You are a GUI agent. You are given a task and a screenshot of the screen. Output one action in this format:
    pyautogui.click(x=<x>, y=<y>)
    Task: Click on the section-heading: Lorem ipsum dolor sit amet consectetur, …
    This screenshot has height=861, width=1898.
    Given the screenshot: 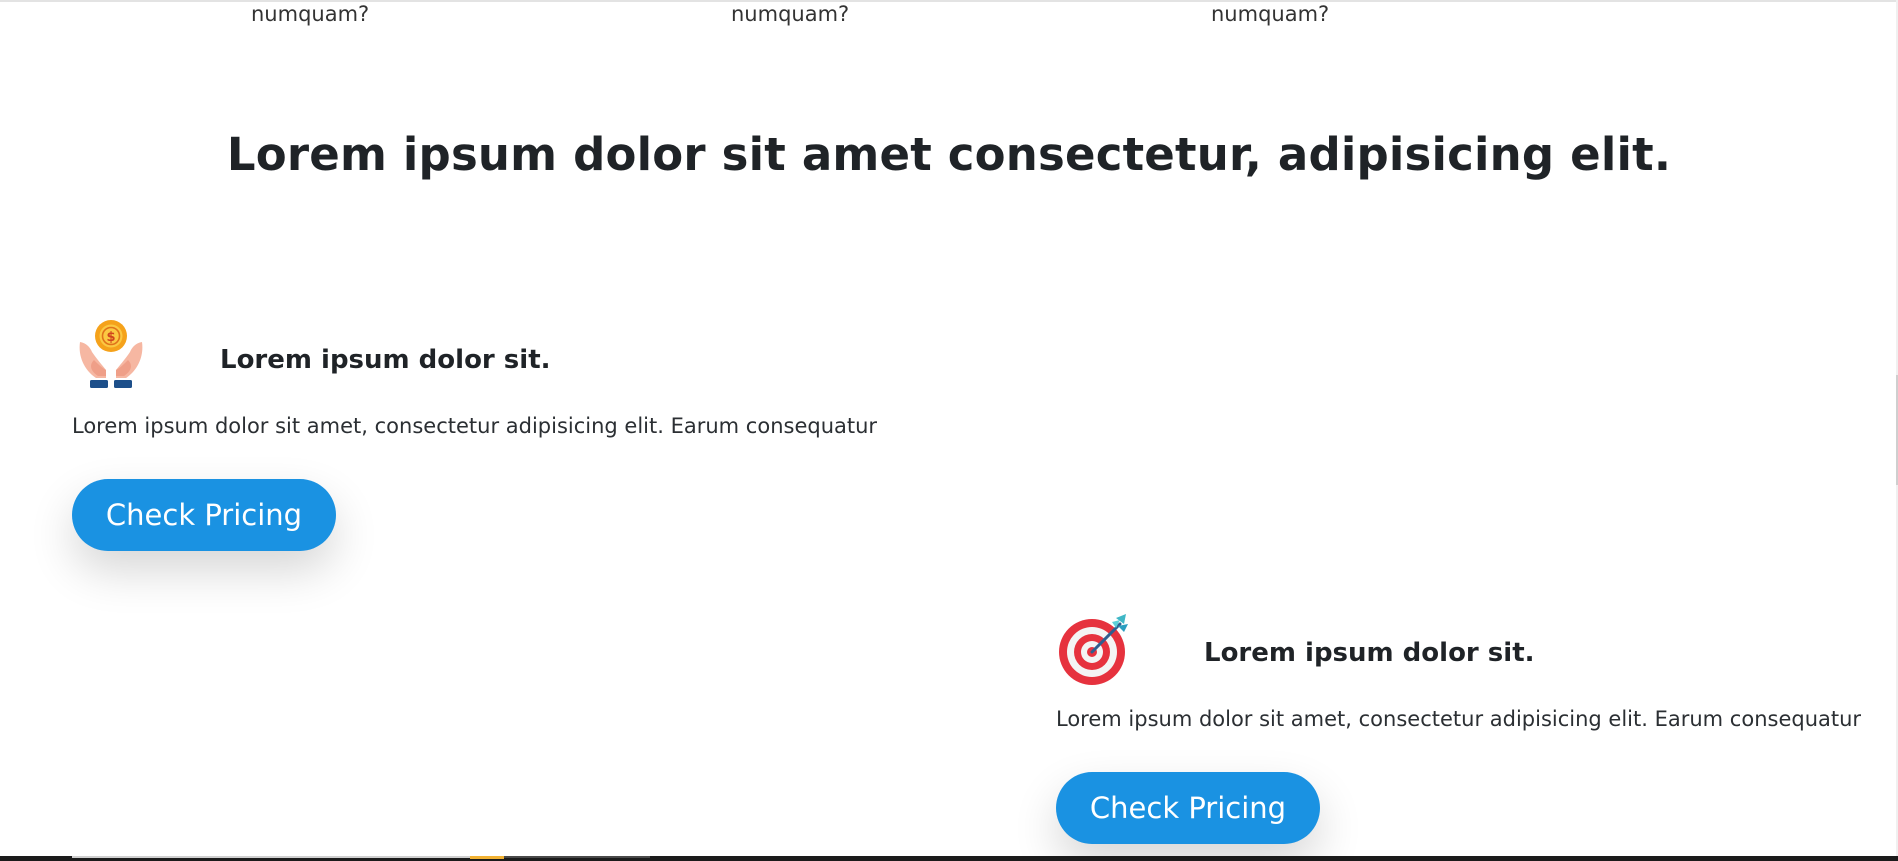 What is the action you would take?
    pyautogui.click(x=949, y=154)
    